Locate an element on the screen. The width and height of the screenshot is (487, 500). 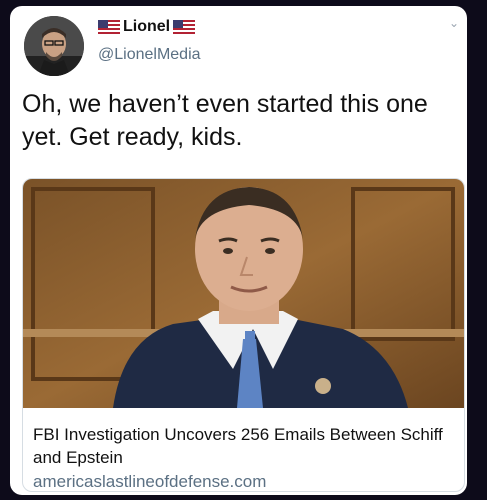
link-domain: americaslastlineofdefense.com is located at coordinates (150, 481).